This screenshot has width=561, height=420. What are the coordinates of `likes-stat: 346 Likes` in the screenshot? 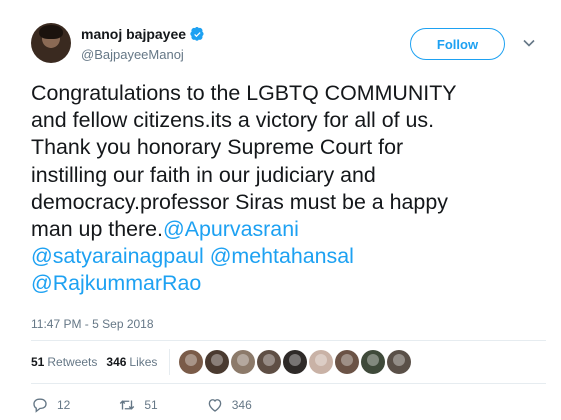 It's located at (131, 362).